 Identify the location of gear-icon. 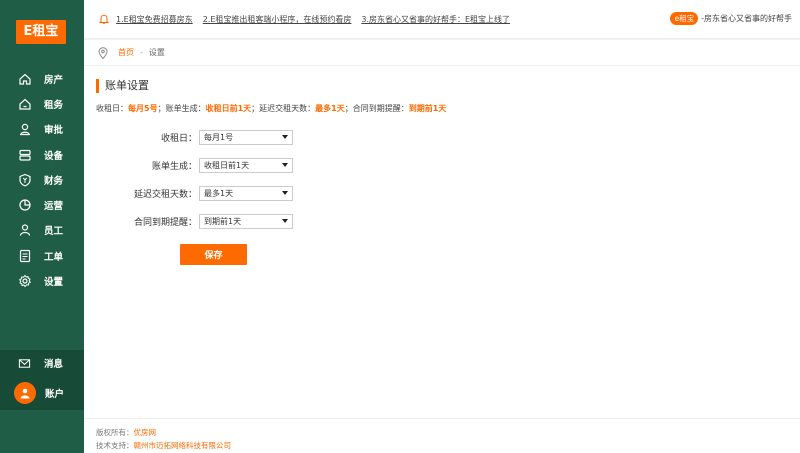
(25, 281).